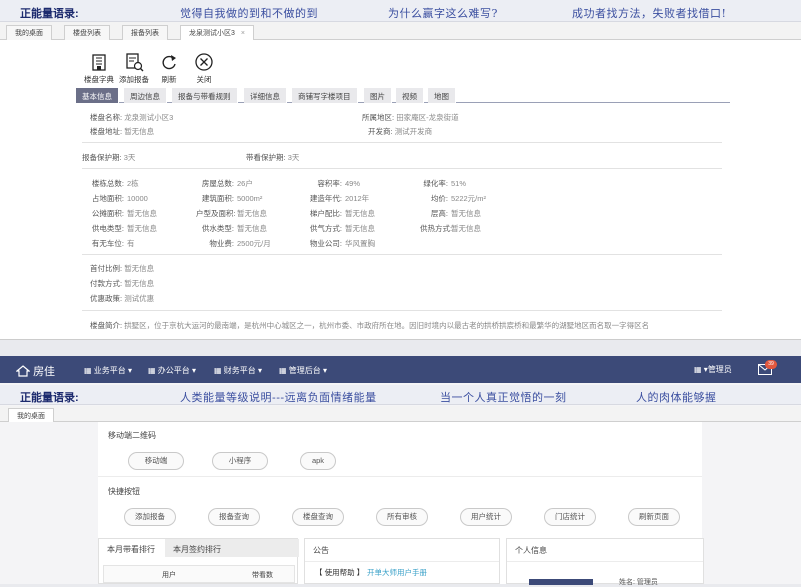  What do you see at coordinates (654, 517) in the screenshot?
I see `quick-refresh-button: 刷新页面` at bounding box center [654, 517].